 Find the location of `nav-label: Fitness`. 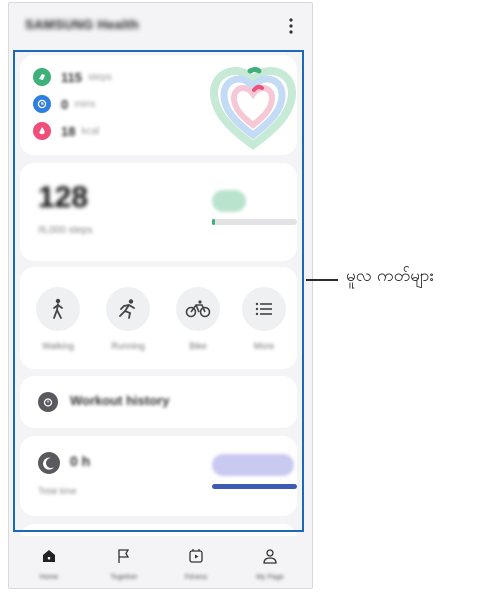

nav-label: Fitness is located at coordinates (196, 577).